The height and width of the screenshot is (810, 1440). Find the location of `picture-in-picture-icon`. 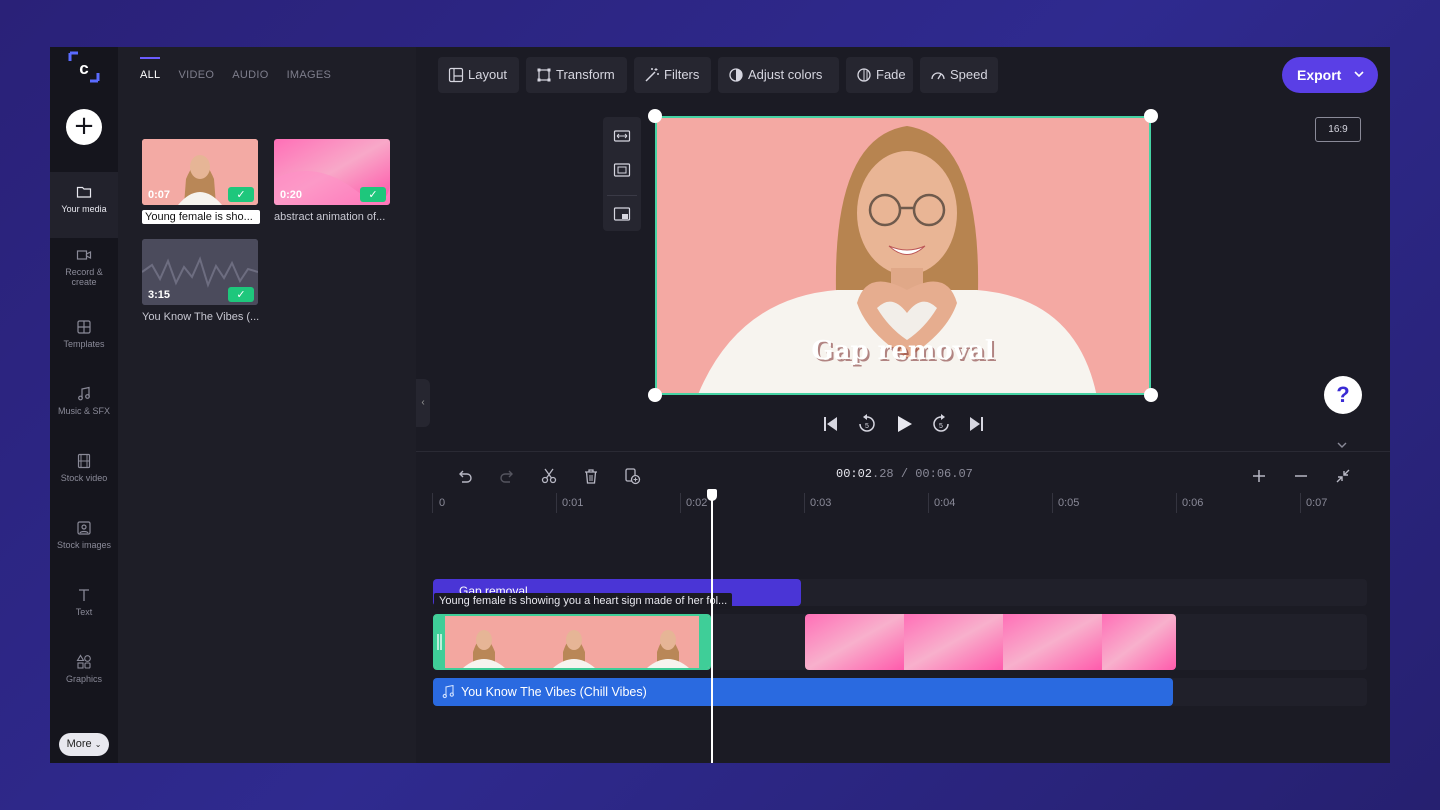

picture-in-picture-icon is located at coordinates (622, 214).